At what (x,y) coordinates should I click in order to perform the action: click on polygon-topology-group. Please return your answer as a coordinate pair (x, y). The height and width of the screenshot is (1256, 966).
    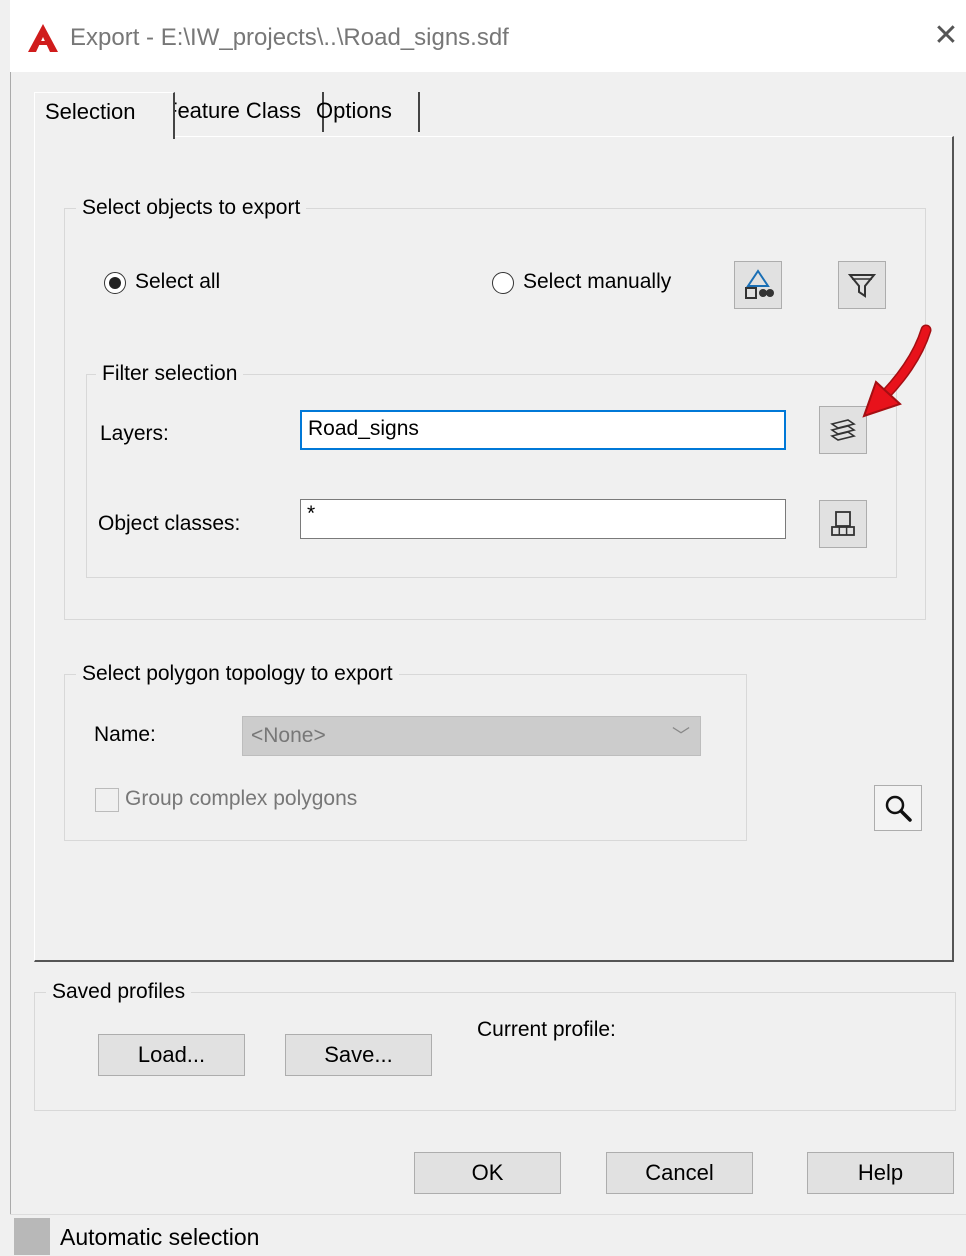
    Looking at the image, I should click on (405, 757).